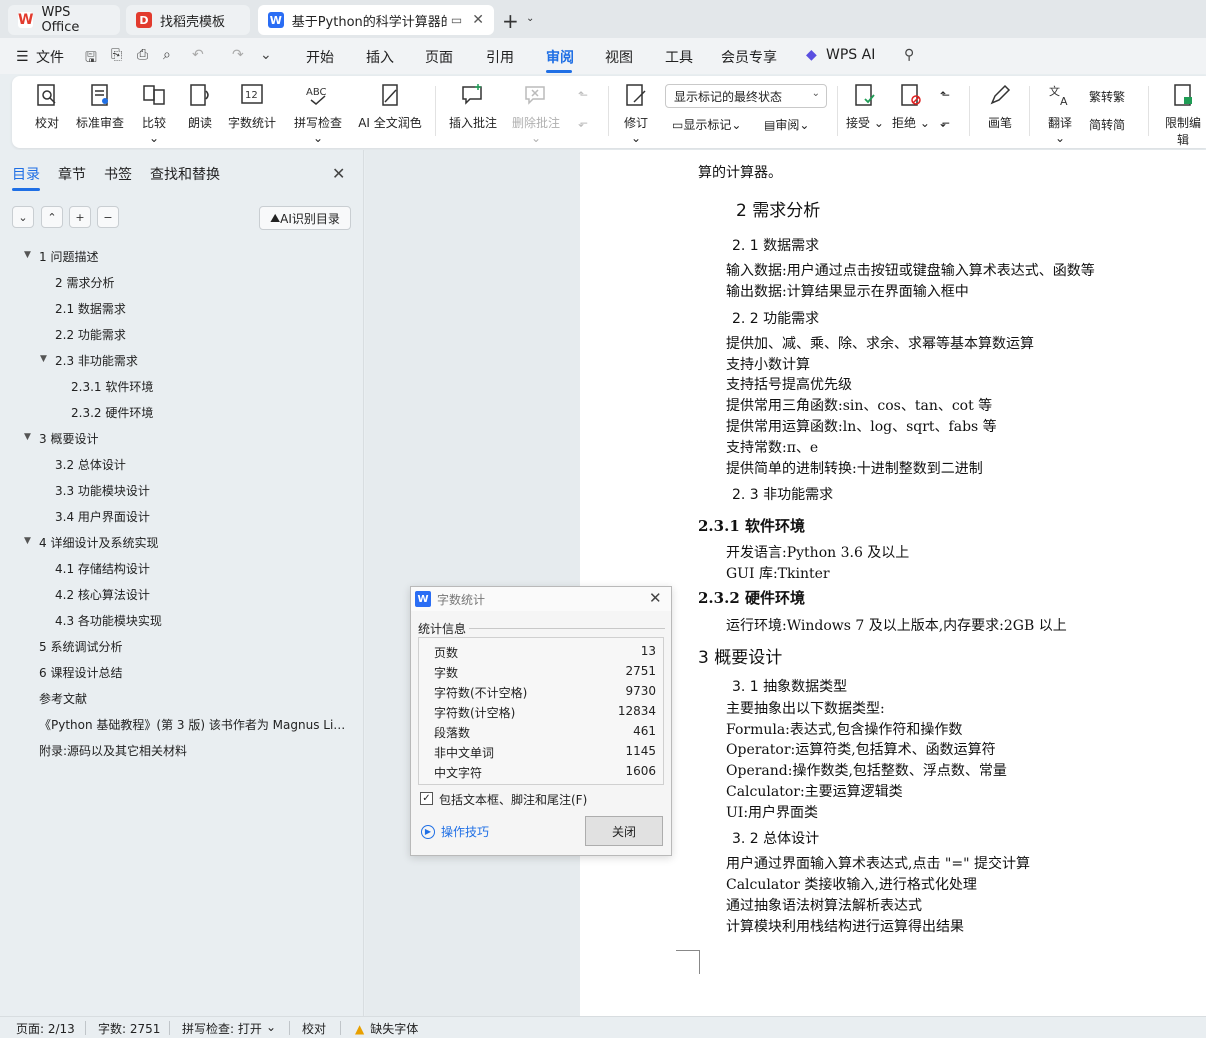  Describe the element at coordinates (23, 217) in the screenshot. I see `expand-down-button: ⌄` at that location.